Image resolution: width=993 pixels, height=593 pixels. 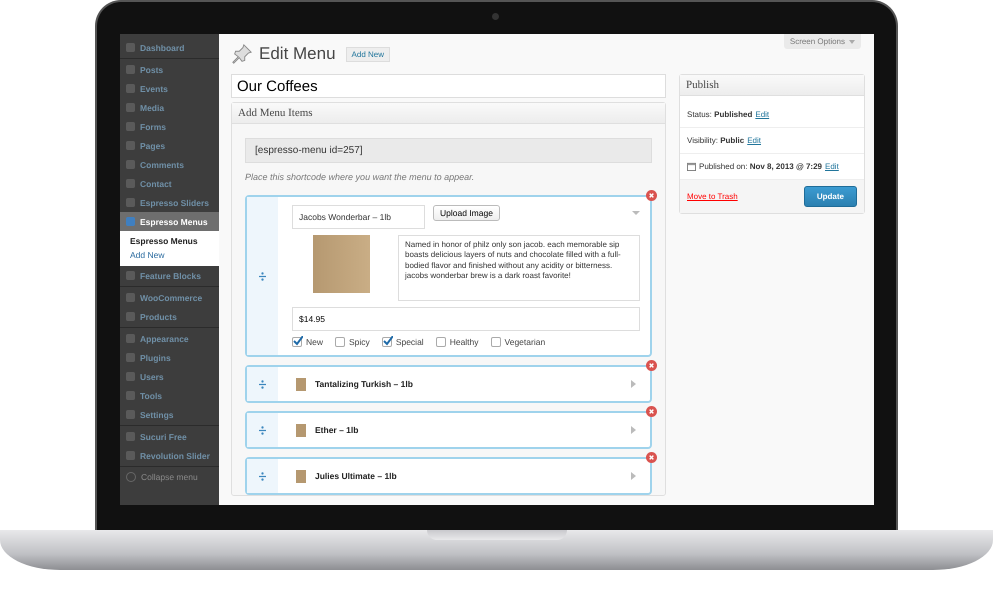 I want to click on published-date-text: Published on: Nov 8, 2013 @ 7:29, so click(x=760, y=166).